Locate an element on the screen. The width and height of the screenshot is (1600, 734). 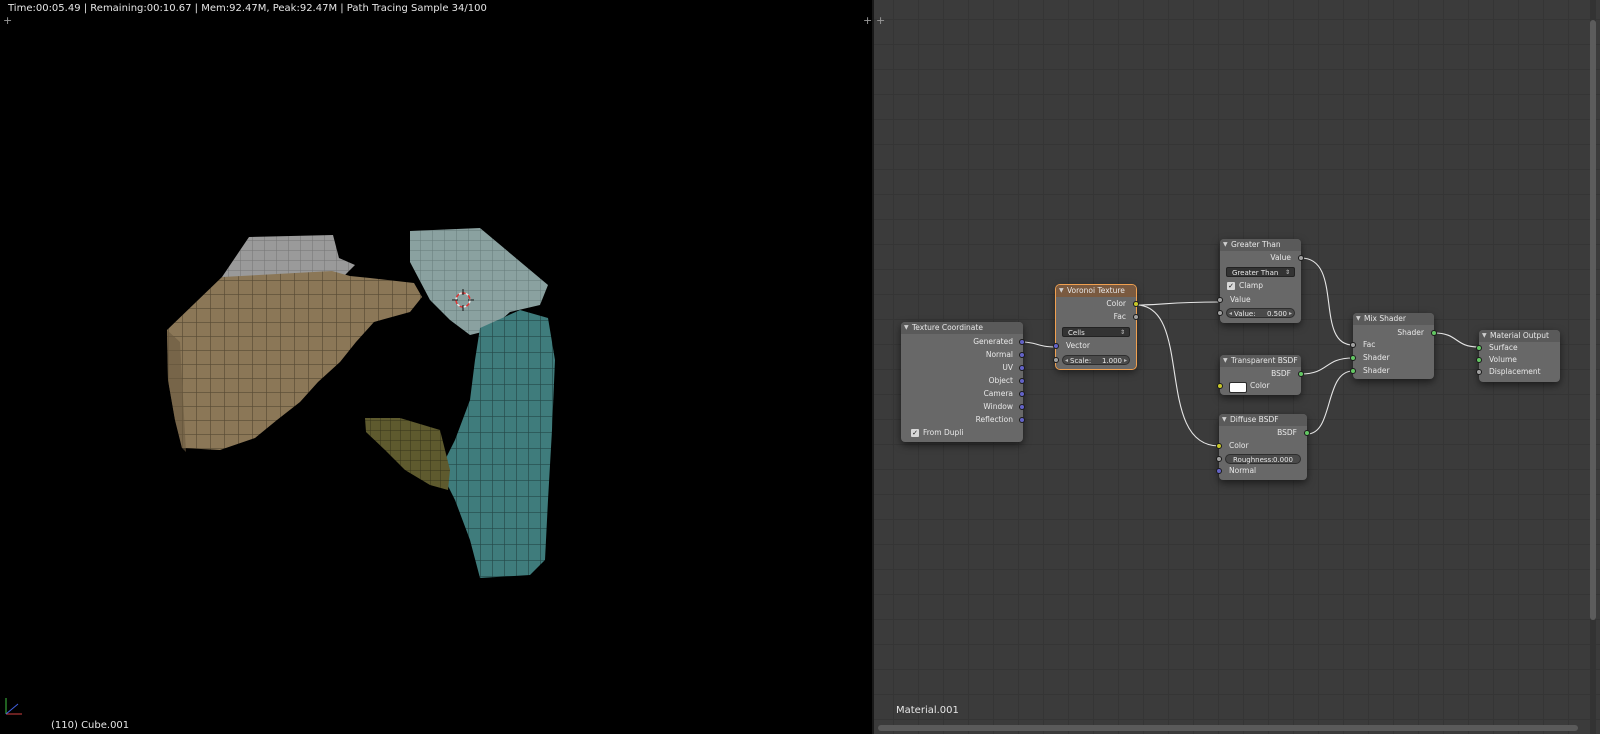
clamp-checkbox: ✓ Clamp is located at coordinates (1245, 286).